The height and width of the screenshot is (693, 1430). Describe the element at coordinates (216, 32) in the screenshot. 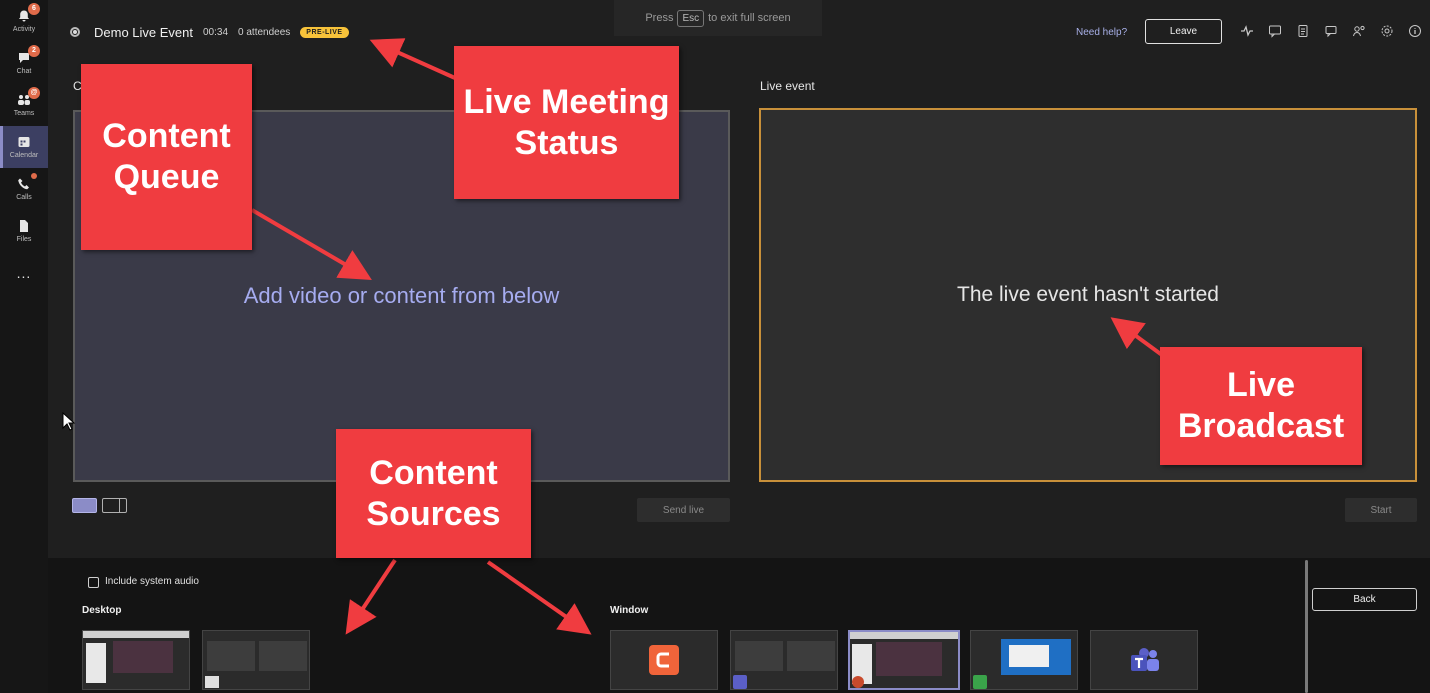

I see `event-timer: 00:34` at that location.